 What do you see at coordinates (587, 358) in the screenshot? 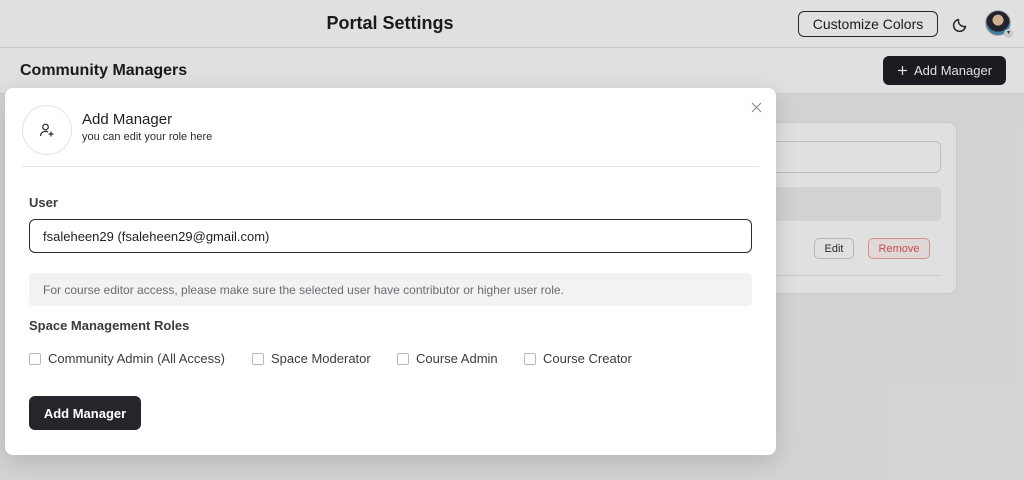
I see `role-label: Course Creator` at bounding box center [587, 358].